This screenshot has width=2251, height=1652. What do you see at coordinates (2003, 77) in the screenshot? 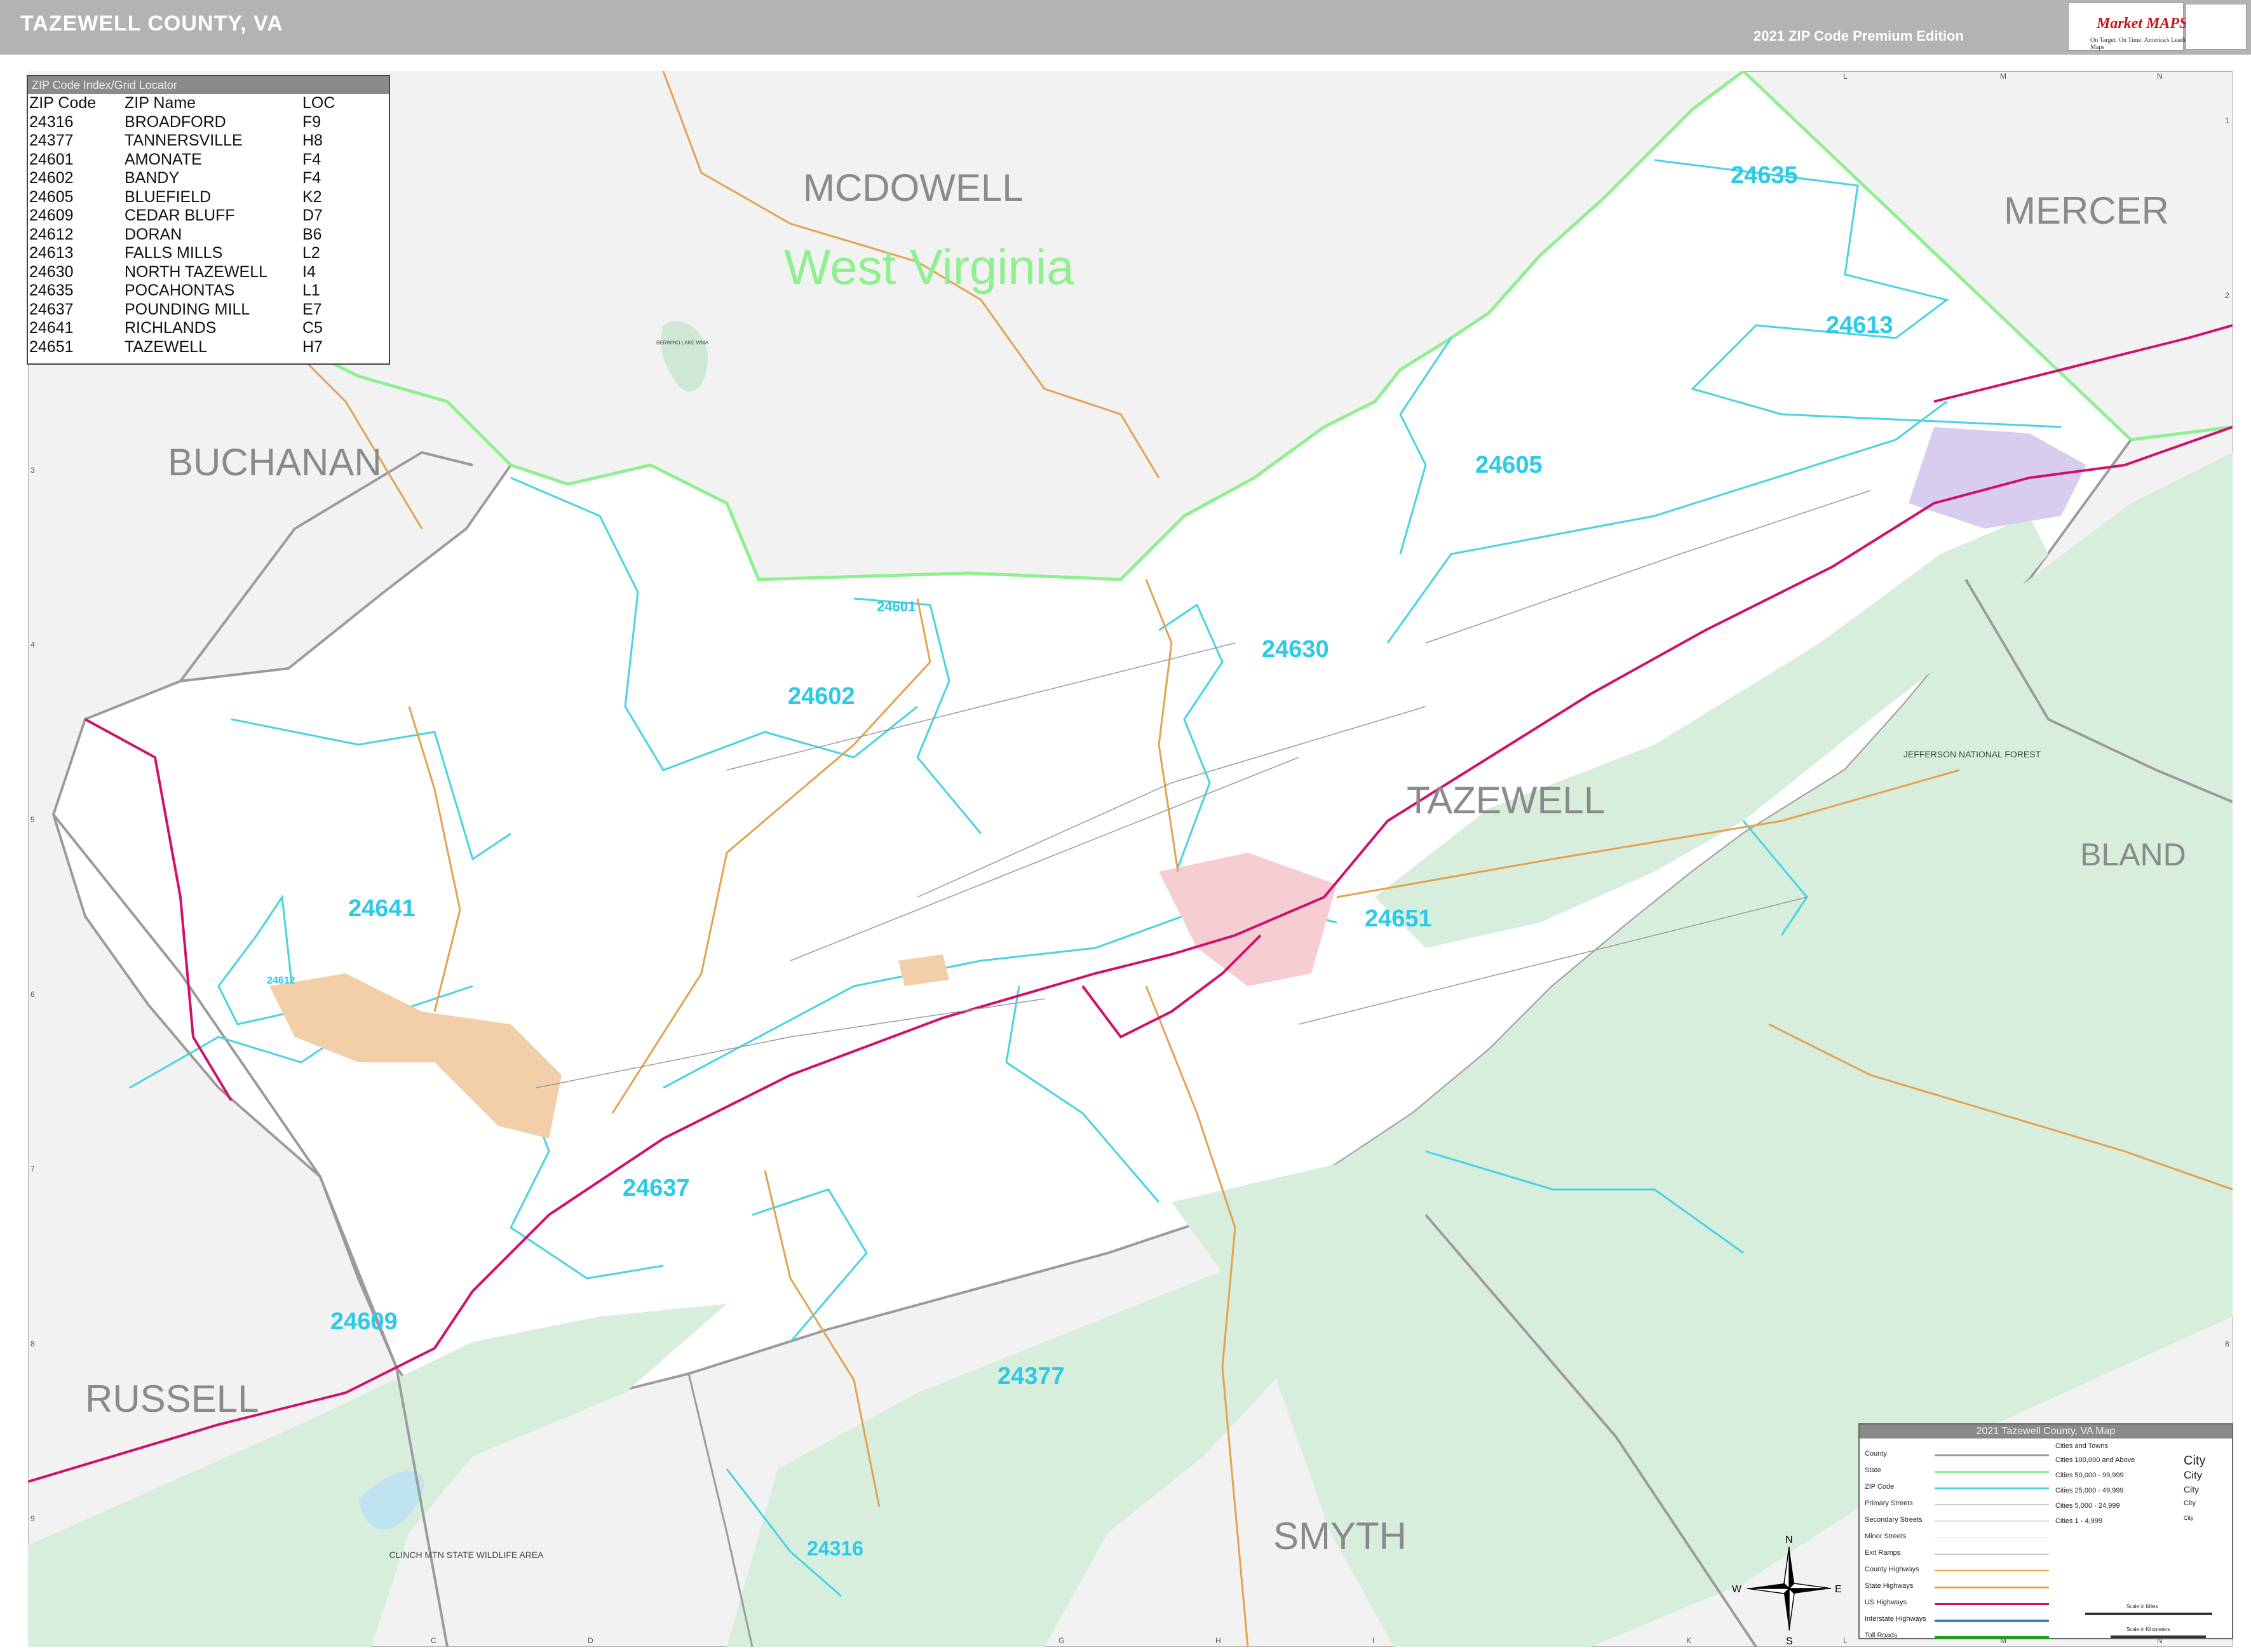
I see `grid-col-label: M` at bounding box center [2003, 77].